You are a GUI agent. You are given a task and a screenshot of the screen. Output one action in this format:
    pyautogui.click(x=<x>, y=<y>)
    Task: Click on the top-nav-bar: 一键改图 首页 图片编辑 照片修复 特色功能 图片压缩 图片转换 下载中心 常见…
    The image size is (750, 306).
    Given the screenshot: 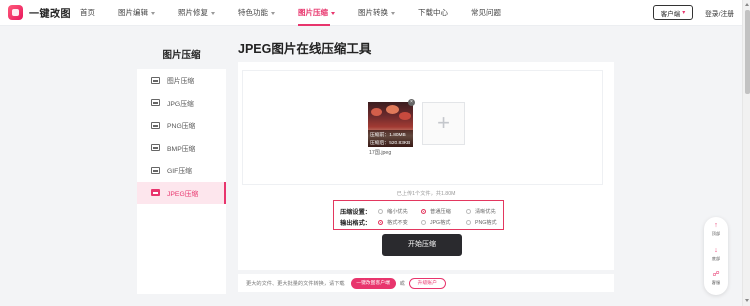 What is the action you would take?
    pyautogui.click(x=371, y=13)
    